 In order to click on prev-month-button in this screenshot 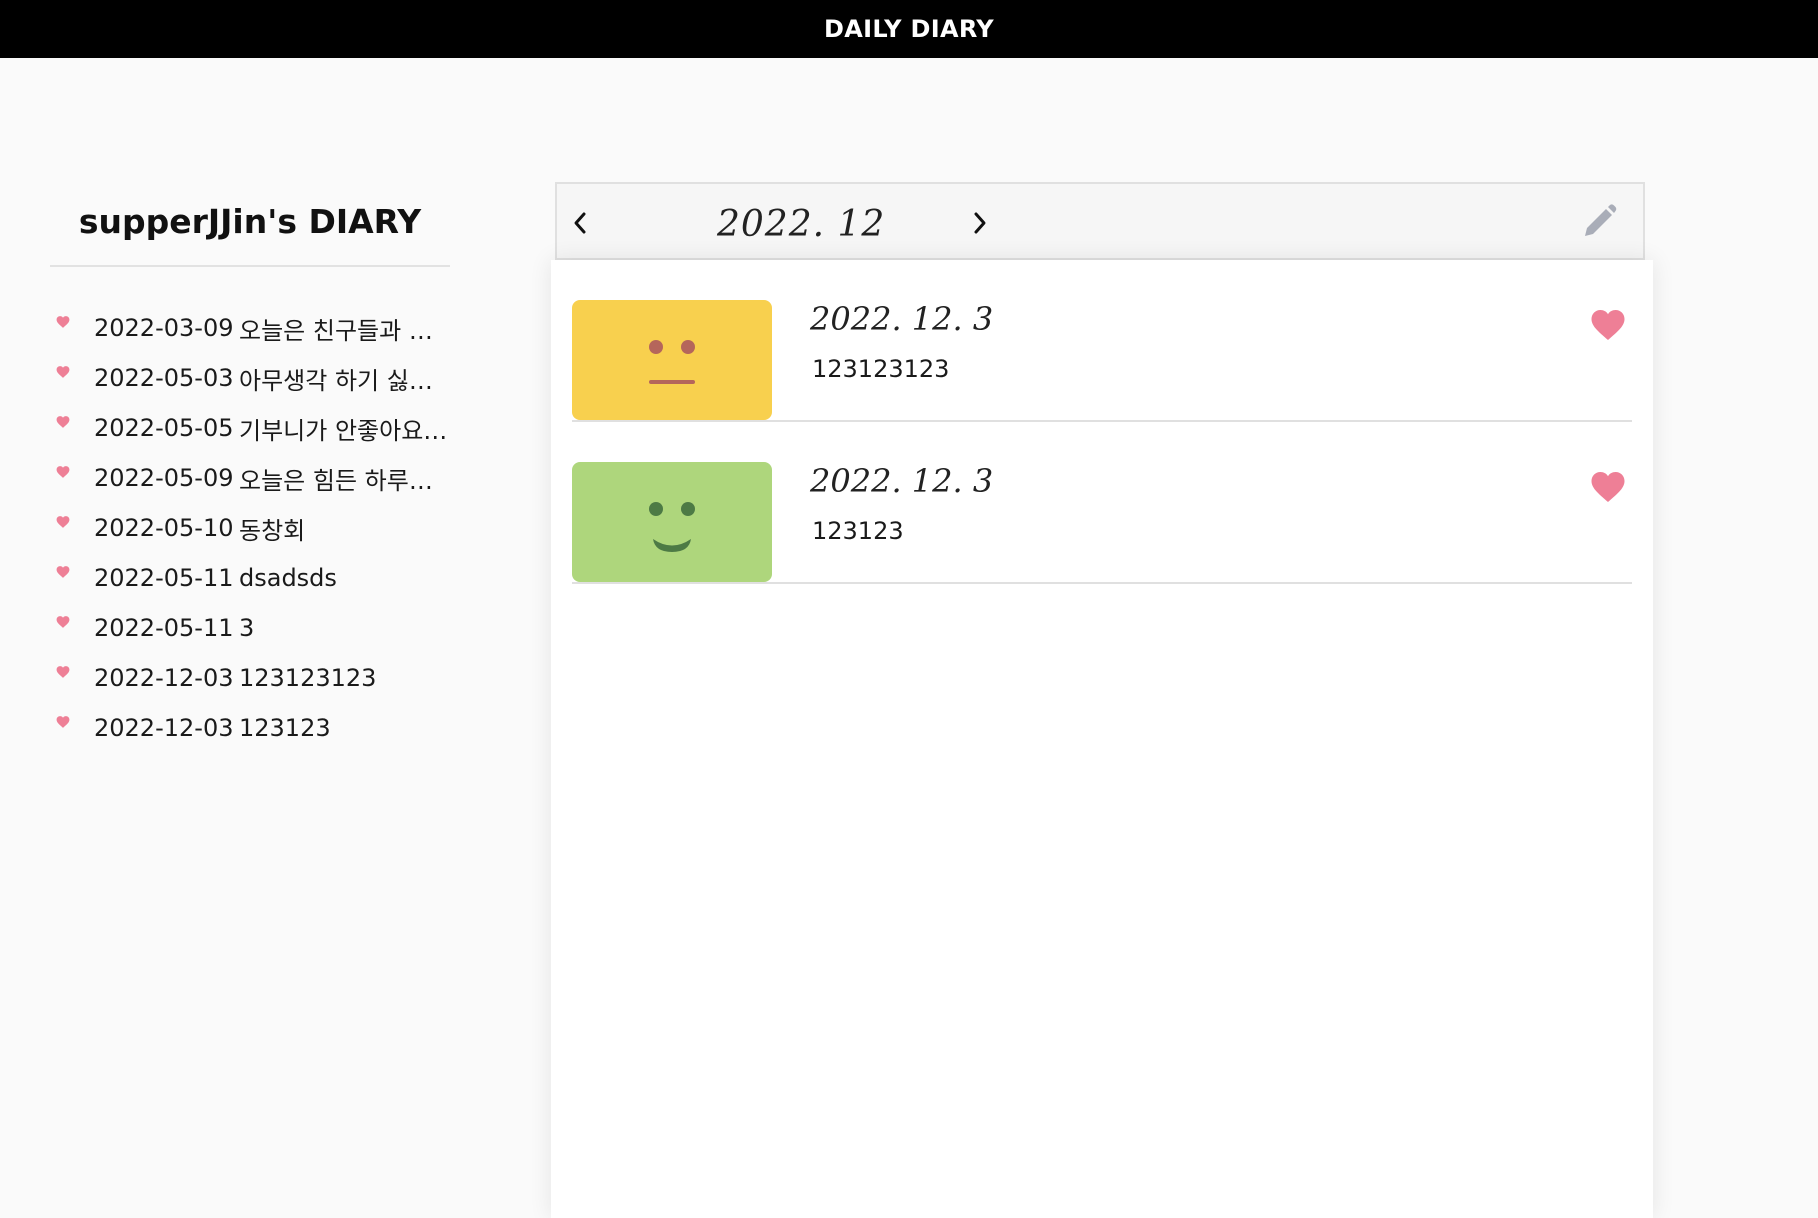, I will do `click(580, 223)`.